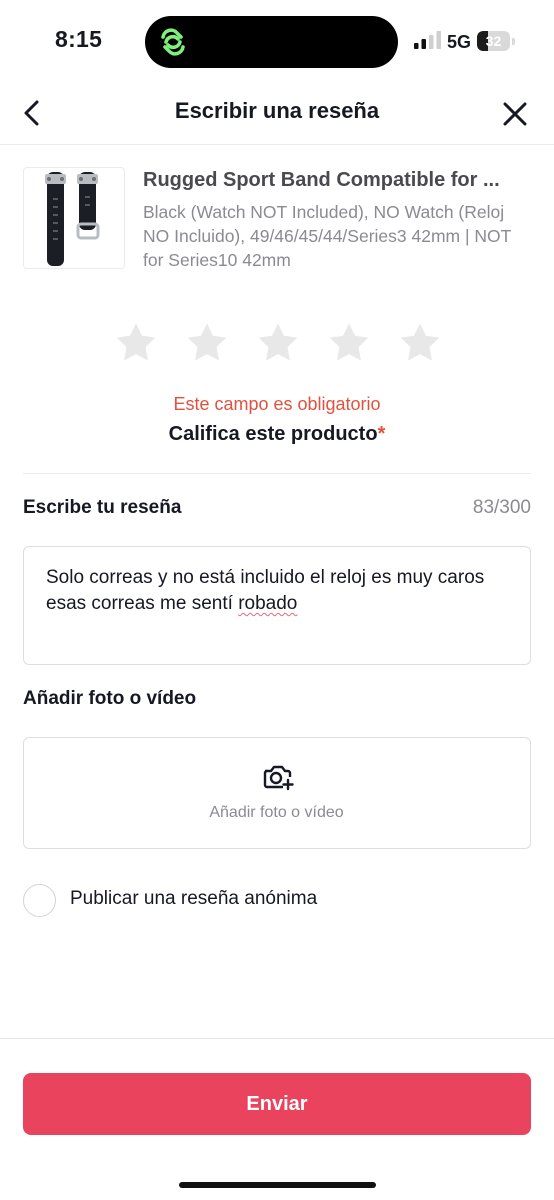  What do you see at coordinates (427, 40) in the screenshot?
I see `cellular-signal-icon` at bounding box center [427, 40].